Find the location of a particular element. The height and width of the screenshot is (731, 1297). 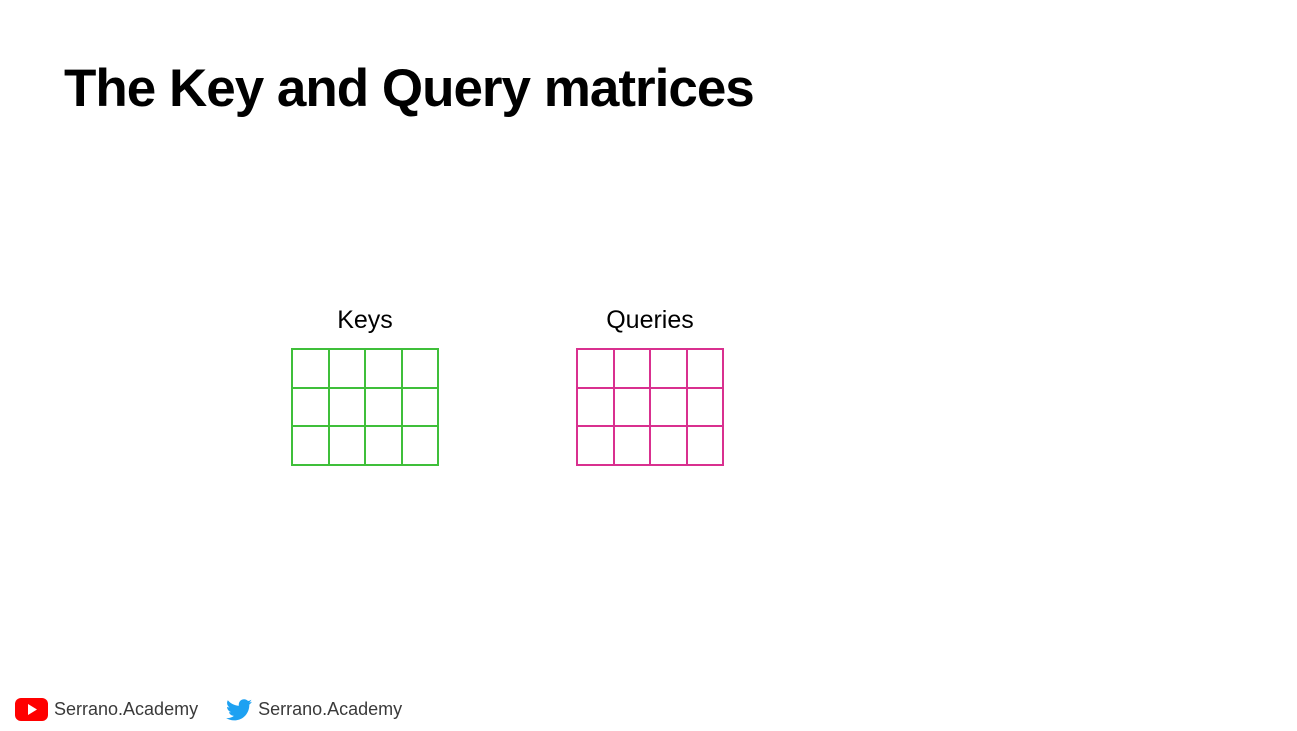

queries-label: Queries is located at coordinates (650, 320).